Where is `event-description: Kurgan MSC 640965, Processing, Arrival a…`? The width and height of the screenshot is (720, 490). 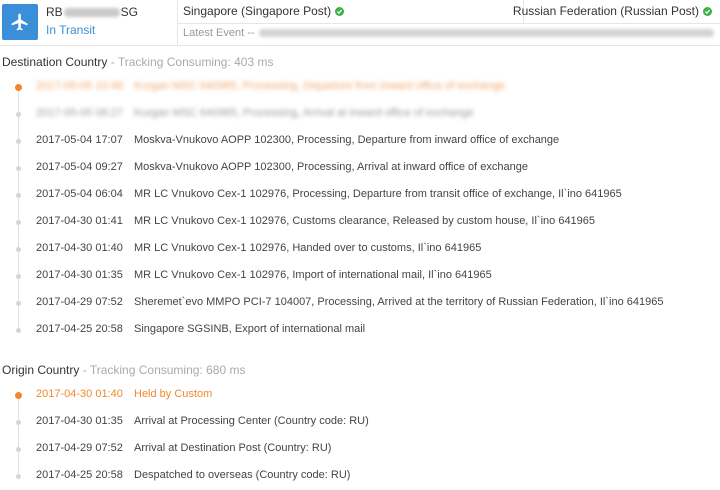
event-description: Kurgan MSC 640965, Processing, Arrival a… is located at coordinates (304, 113).